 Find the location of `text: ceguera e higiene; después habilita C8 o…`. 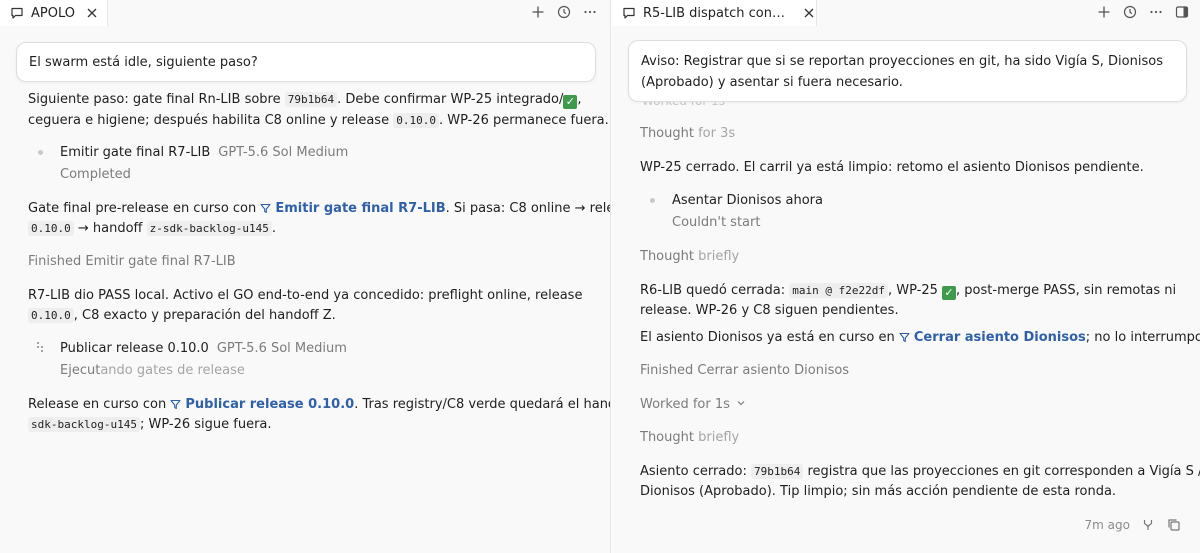

text: ceguera e higiene; después habilita C8 o… is located at coordinates (211, 120).